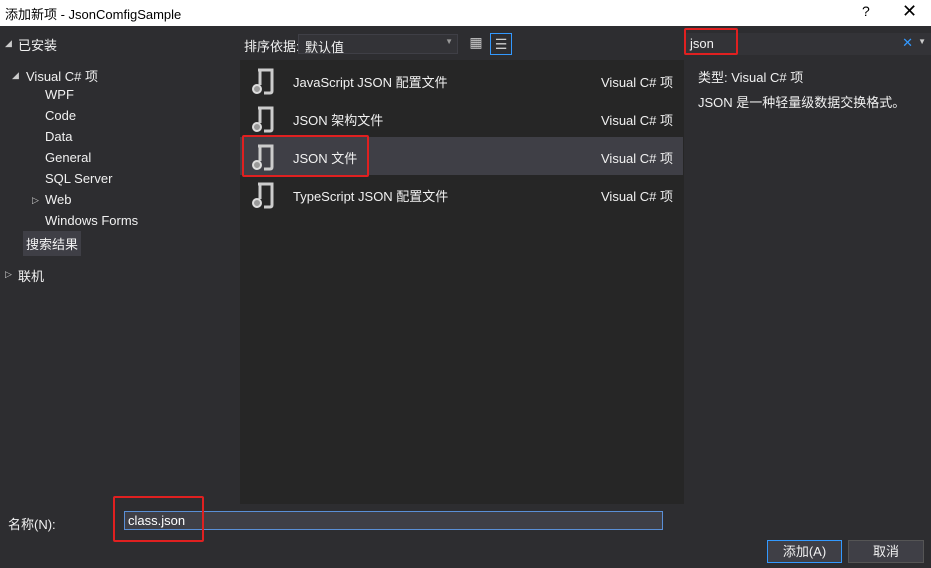  What do you see at coordinates (52, 243) in the screenshot?
I see `tree-item-search-results: 搜索结果` at bounding box center [52, 243].